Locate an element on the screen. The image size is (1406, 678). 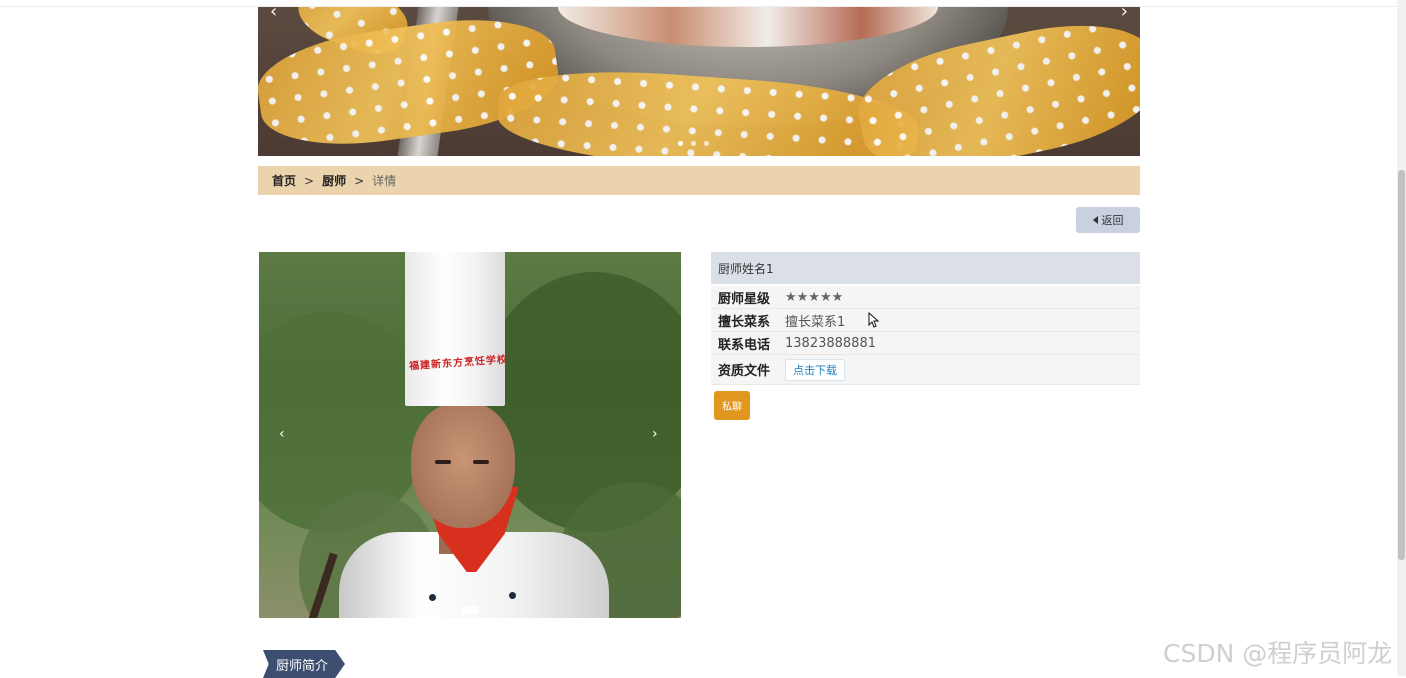
detail-value: 13823888881 is located at coordinates (830, 343).